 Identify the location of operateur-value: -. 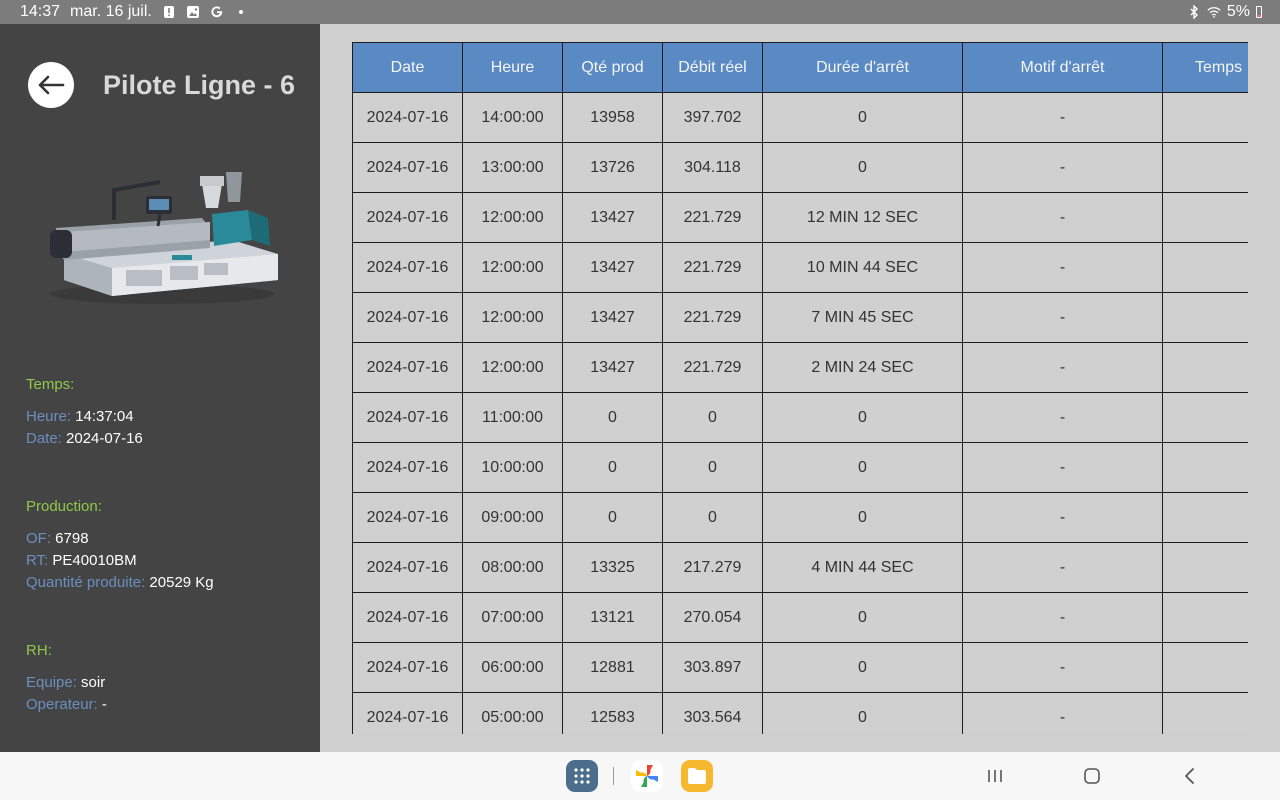
(104, 704).